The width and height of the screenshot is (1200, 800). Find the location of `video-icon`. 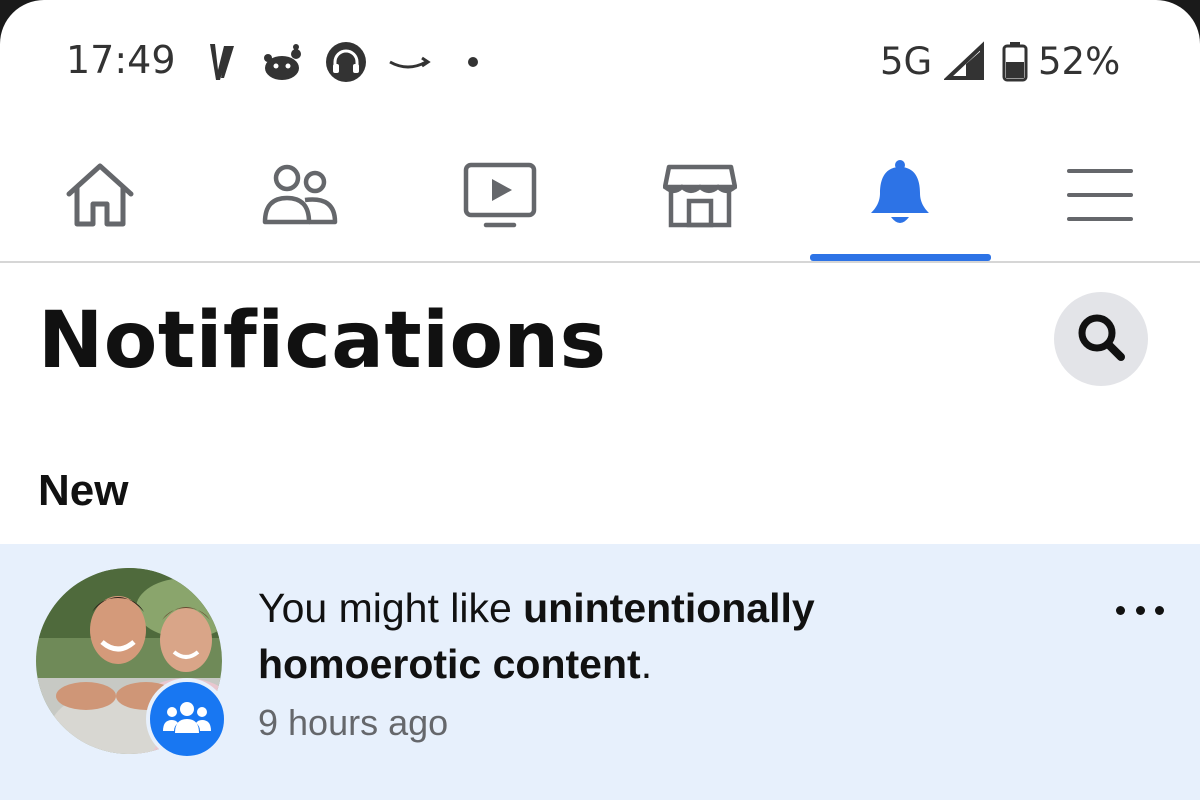

video-icon is located at coordinates (500, 195).